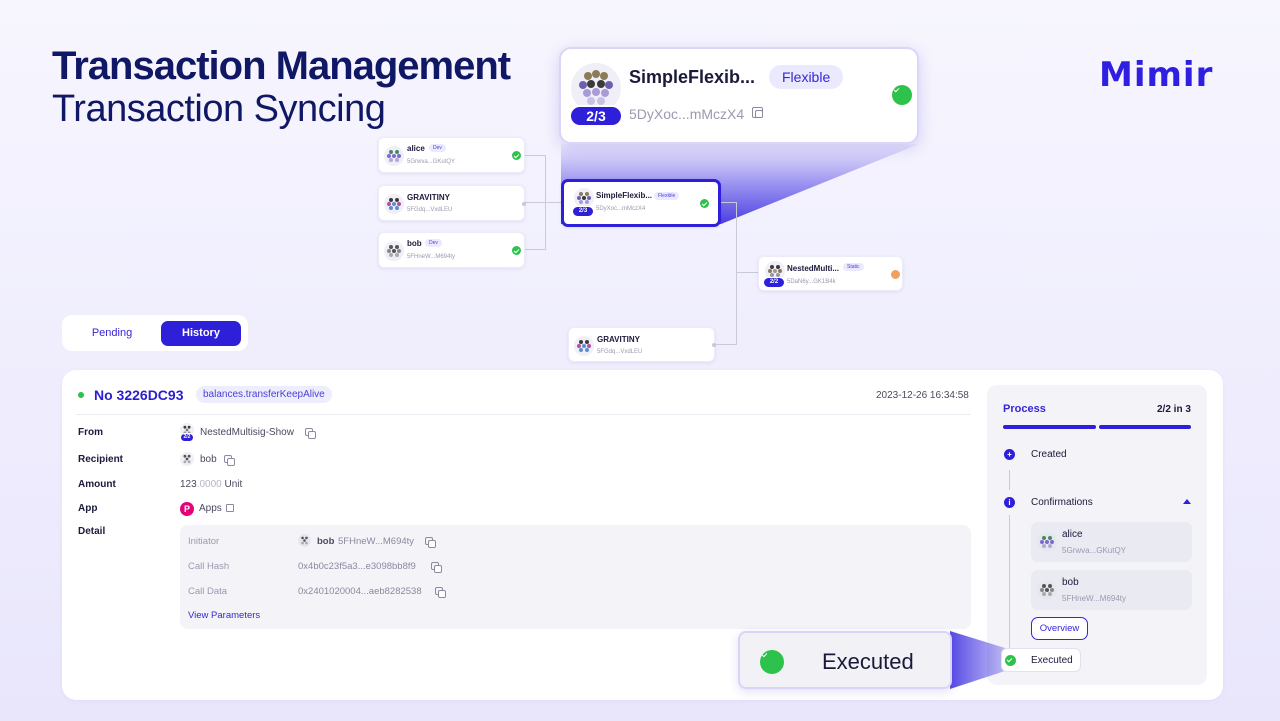 This screenshot has width=1280, height=721. What do you see at coordinates (922, 395) in the screenshot?
I see `transaction-time: 2023-12-26 16:34:58` at bounding box center [922, 395].